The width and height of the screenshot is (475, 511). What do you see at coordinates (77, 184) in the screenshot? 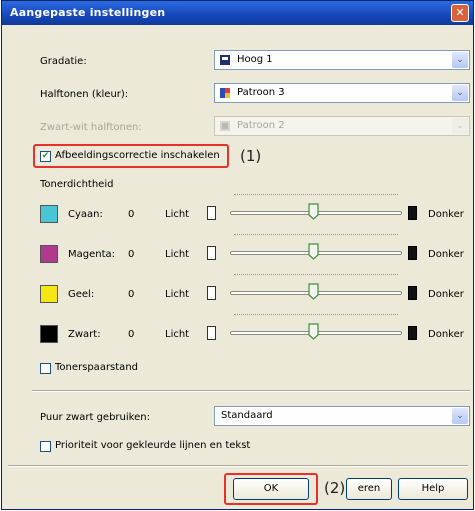
I see `toner-title: Tonerdichtheid` at bounding box center [77, 184].